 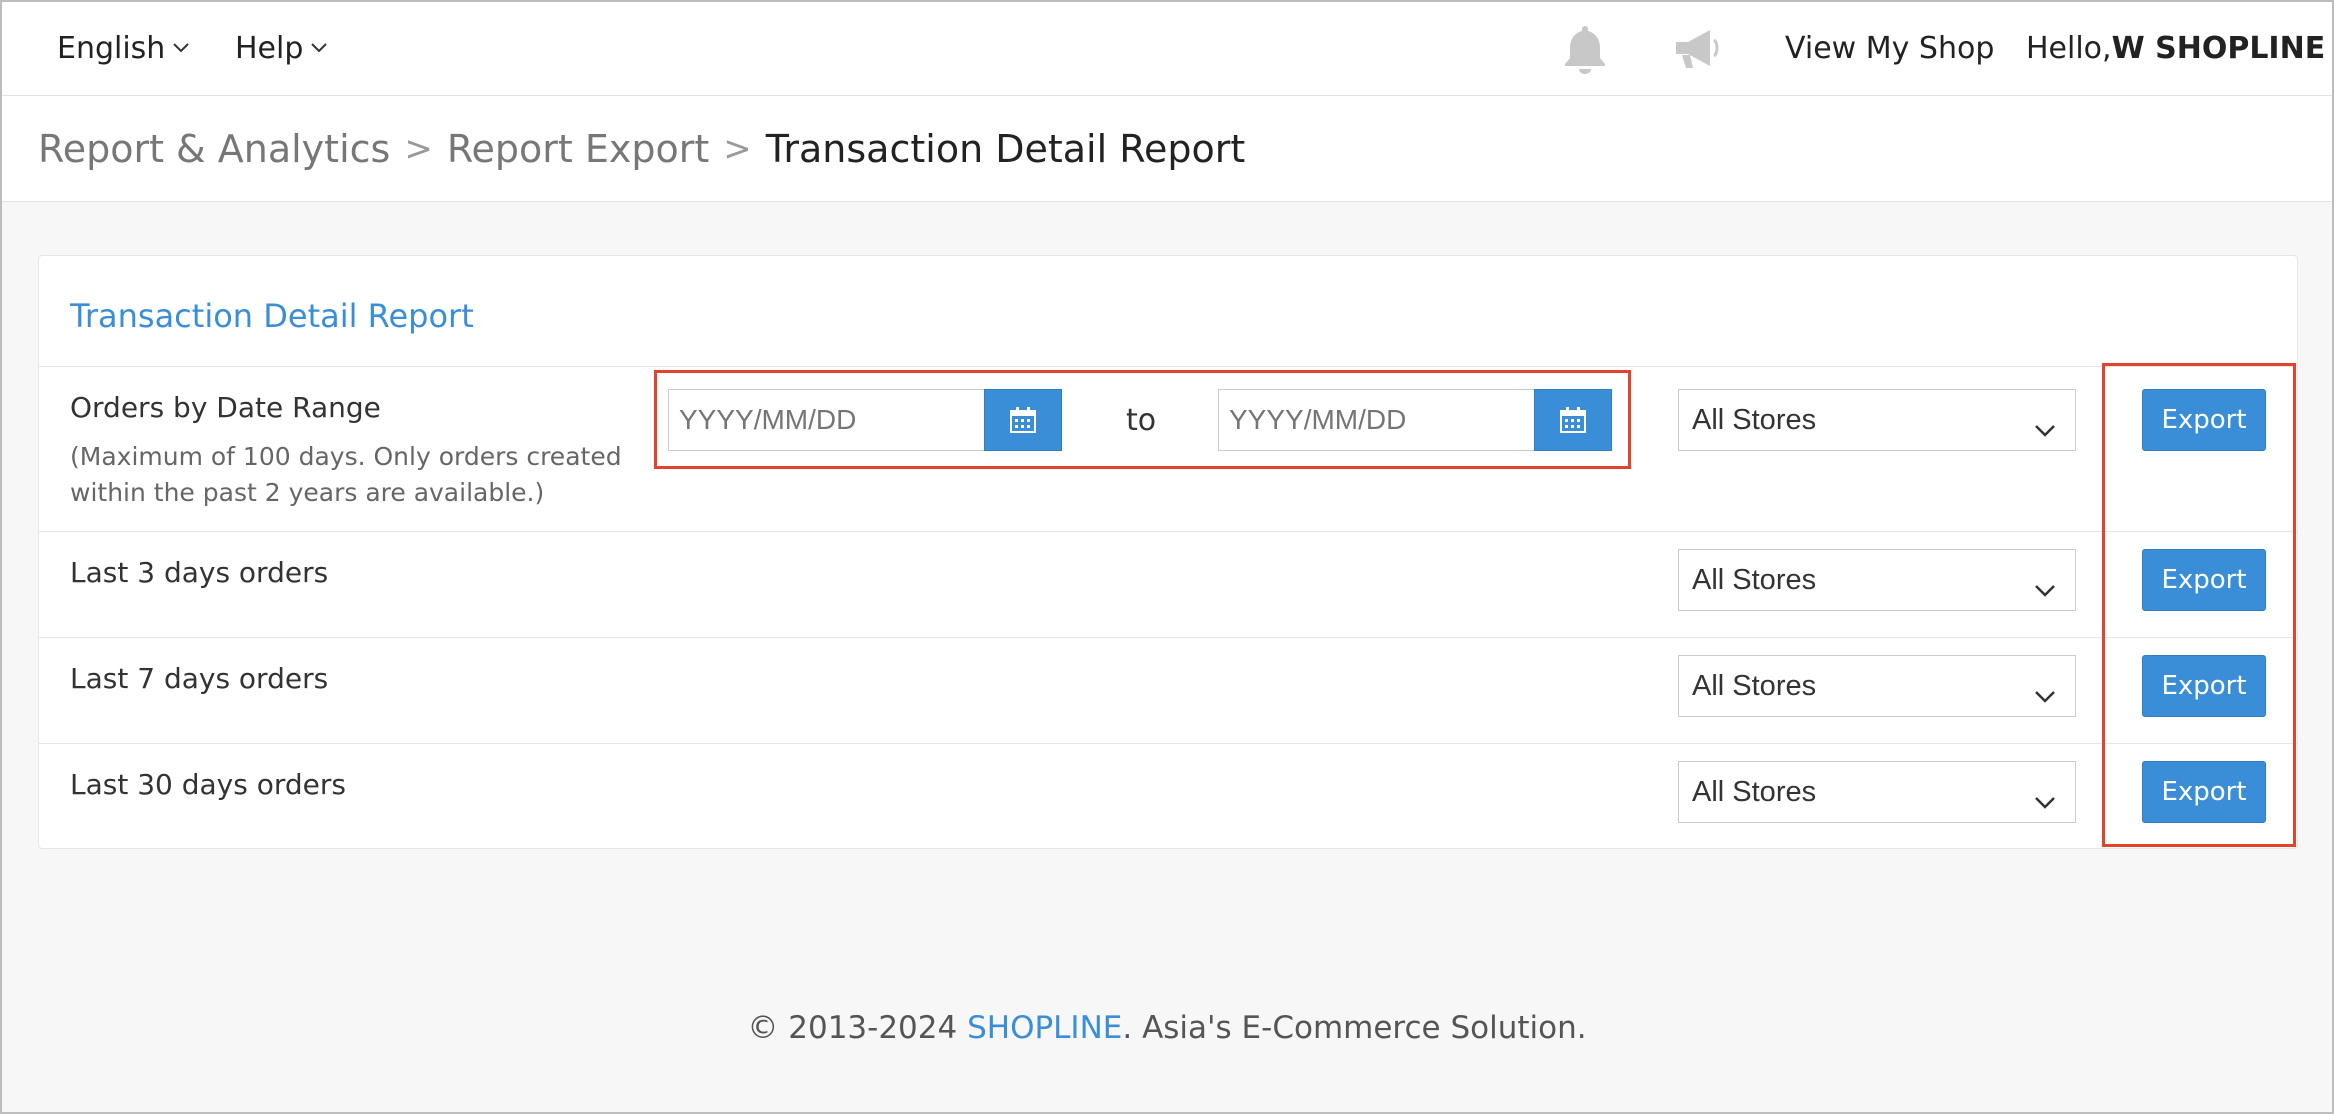 What do you see at coordinates (2069, 48) in the screenshot?
I see `hello-prefix: Hello,` at bounding box center [2069, 48].